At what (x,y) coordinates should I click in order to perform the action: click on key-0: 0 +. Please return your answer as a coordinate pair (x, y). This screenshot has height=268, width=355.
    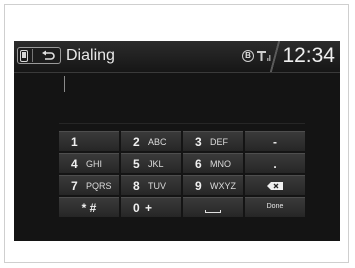
    Looking at the image, I should click on (151, 207).